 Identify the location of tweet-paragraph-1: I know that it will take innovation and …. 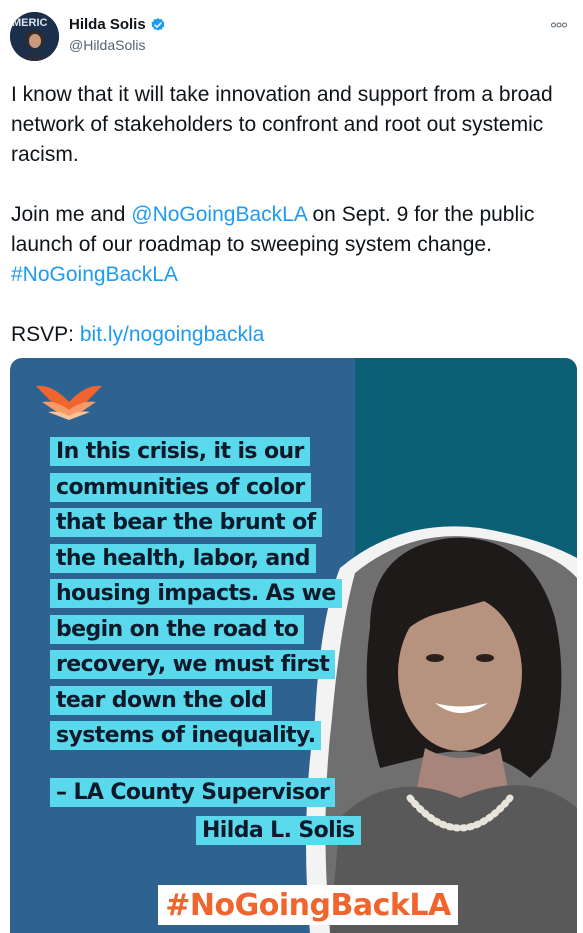
(282, 124).